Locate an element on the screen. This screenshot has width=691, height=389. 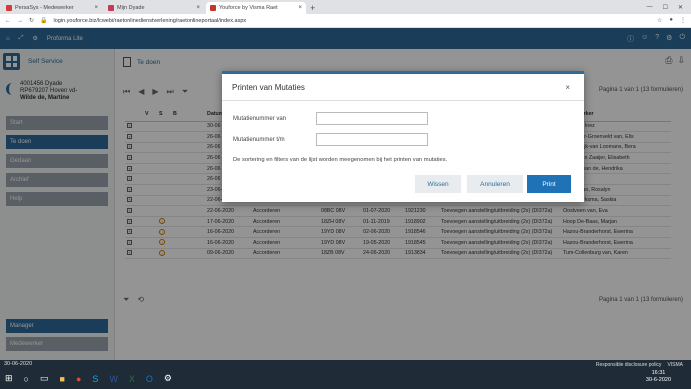
dialog-title: Printen van Mutaties is located at coordinates (268, 87).